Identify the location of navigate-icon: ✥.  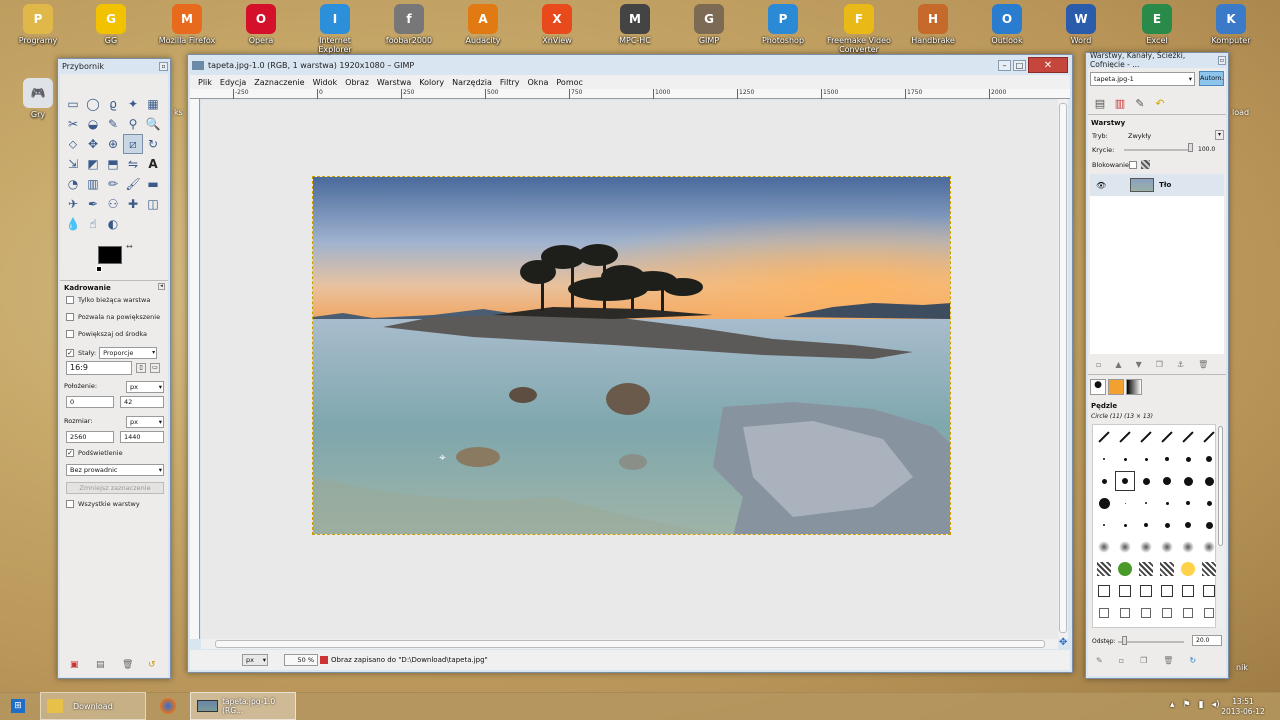
(1063, 642).